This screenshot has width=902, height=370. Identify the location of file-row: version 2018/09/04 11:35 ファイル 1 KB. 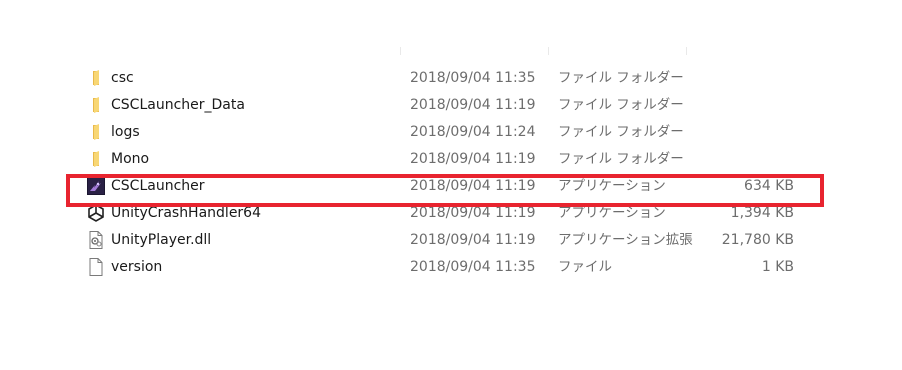
(445, 267).